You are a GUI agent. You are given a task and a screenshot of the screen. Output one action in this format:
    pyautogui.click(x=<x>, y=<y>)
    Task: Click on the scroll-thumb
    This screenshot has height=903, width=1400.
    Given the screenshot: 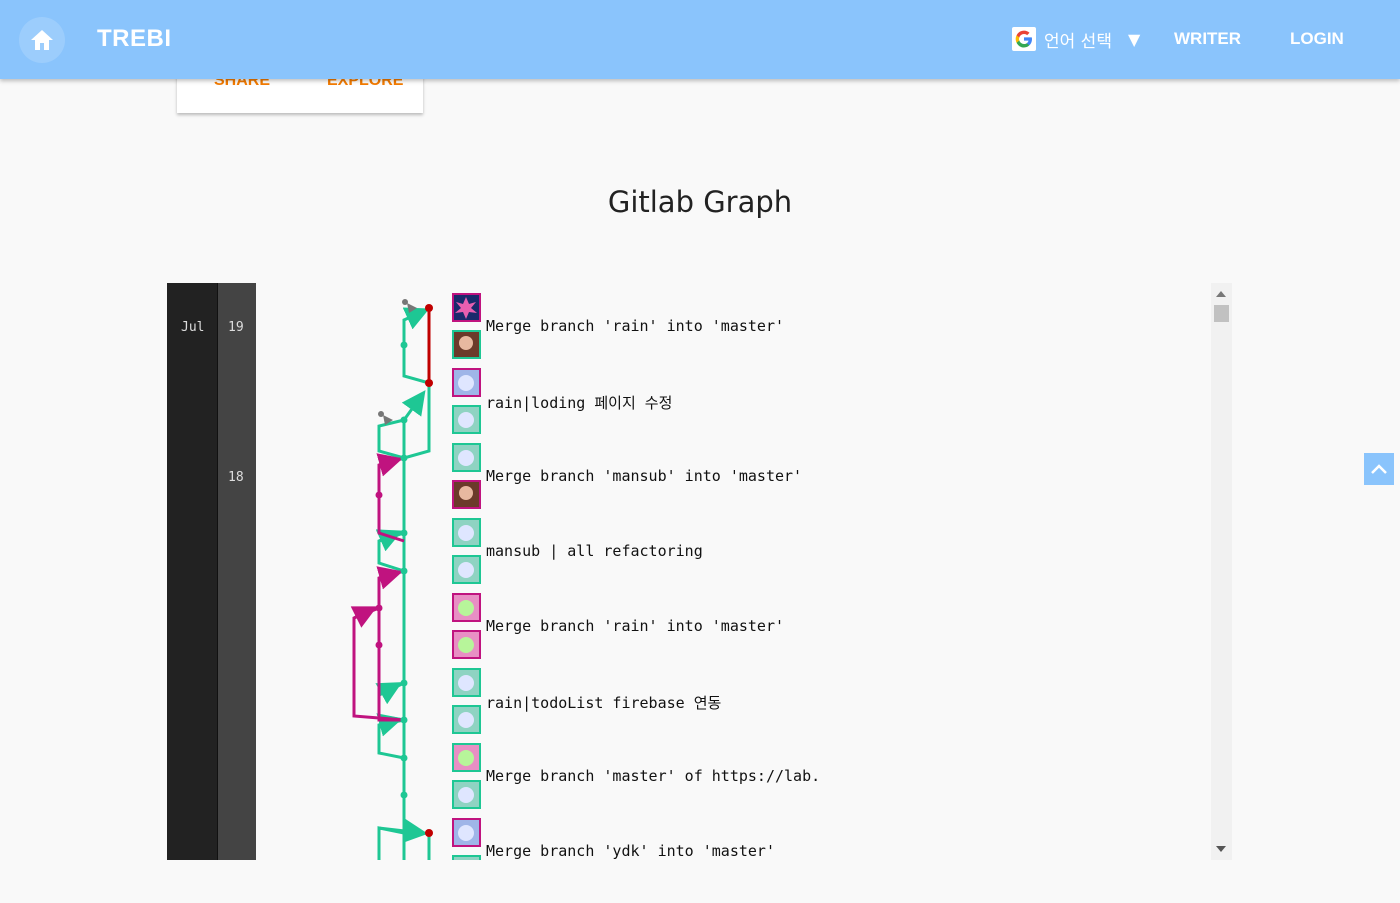 What is the action you would take?
    pyautogui.click(x=1221, y=313)
    